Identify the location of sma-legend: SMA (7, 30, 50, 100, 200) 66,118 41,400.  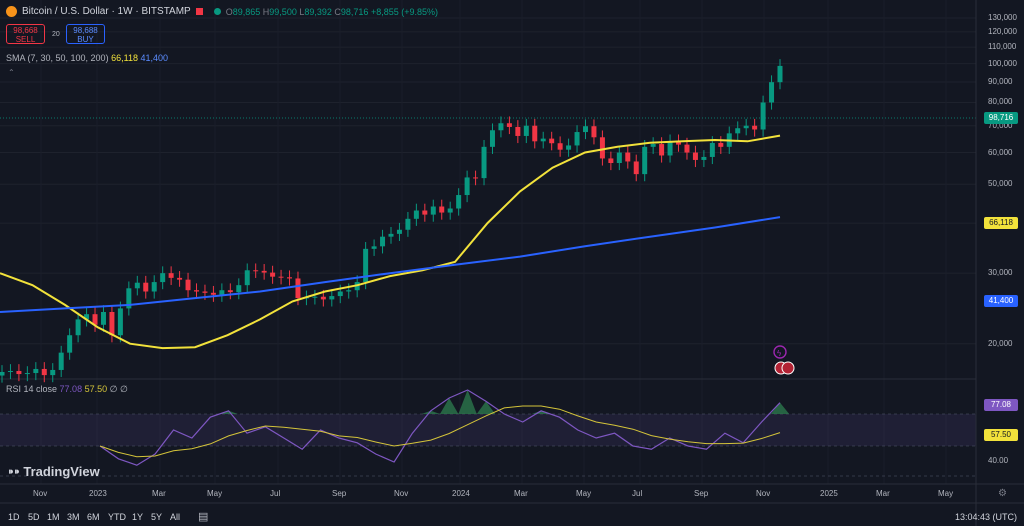
(87, 58).